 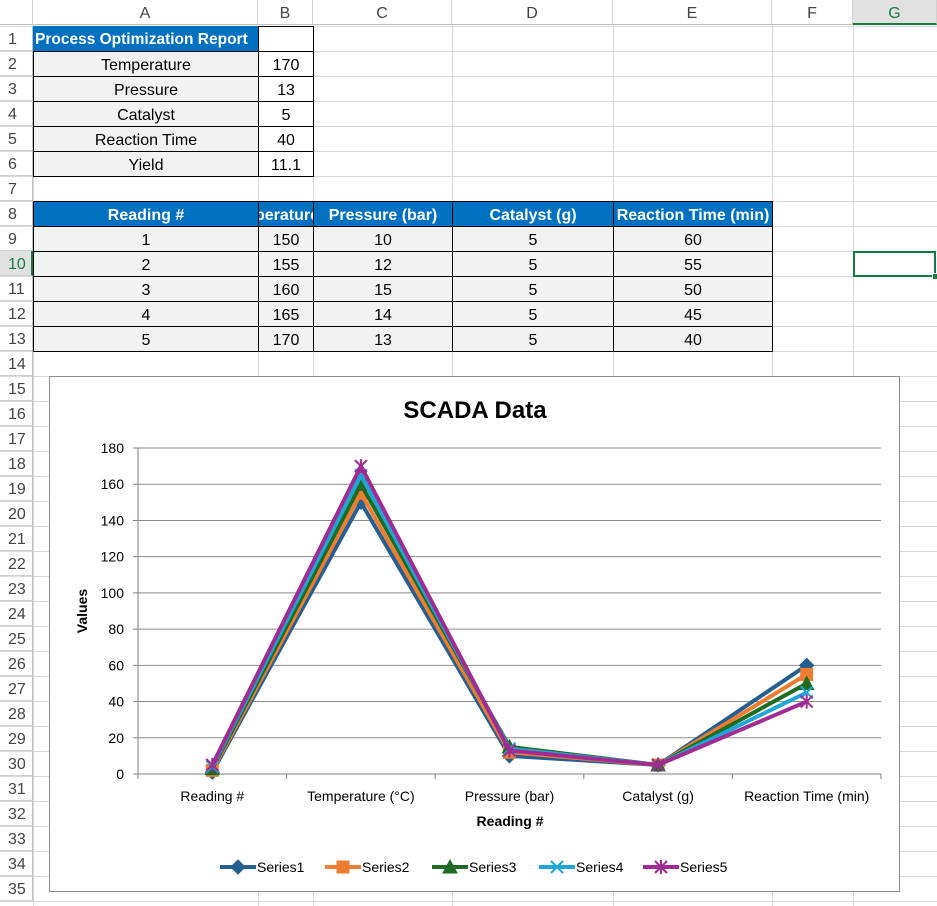 I want to click on x-tick-label: Reading #, so click(x=212, y=796).